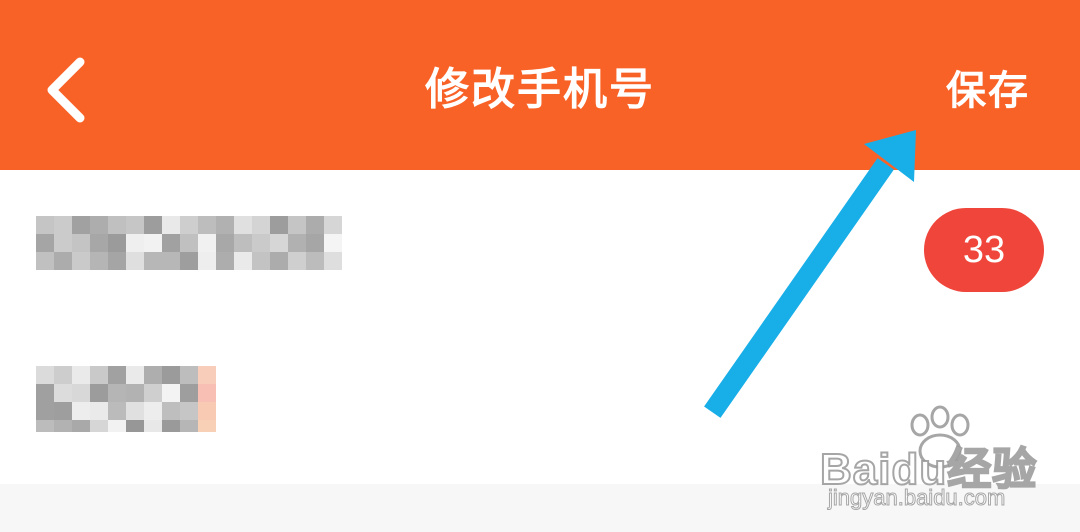 The image size is (1080, 532). What do you see at coordinates (916, 498) in the screenshot?
I see `watermark-url: jingyan.baidu.com` at bounding box center [916, 498].